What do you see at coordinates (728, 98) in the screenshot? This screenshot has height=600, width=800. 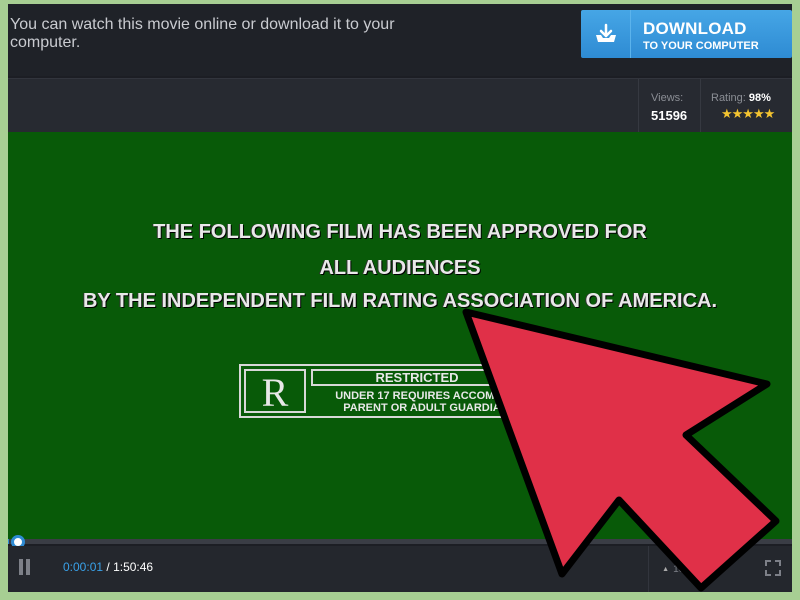 I see `rating-label: Rating:` at bounding box center [728, 98].